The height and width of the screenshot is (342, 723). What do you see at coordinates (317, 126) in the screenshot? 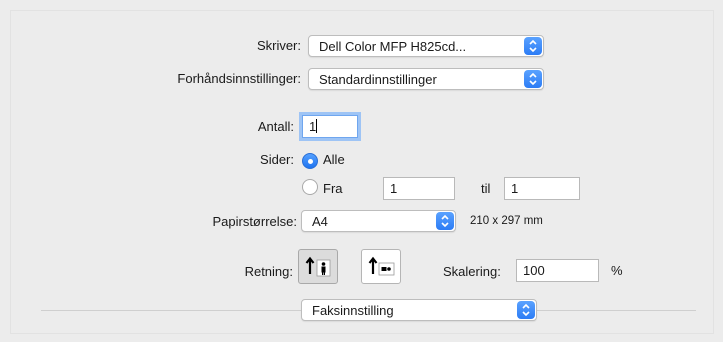
I see `text-caret` at bounding box center [317, 126].